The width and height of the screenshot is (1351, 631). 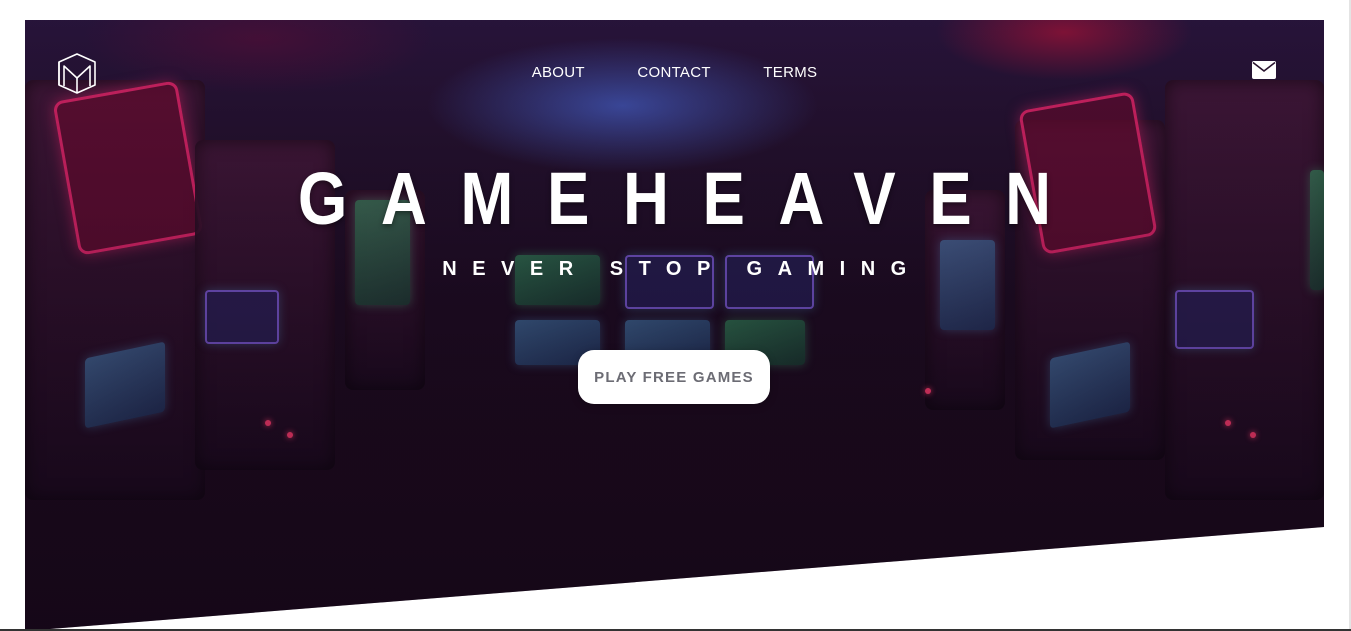 I want to click on nav-link-contact: CONTACT, so click(x=673, y=72).